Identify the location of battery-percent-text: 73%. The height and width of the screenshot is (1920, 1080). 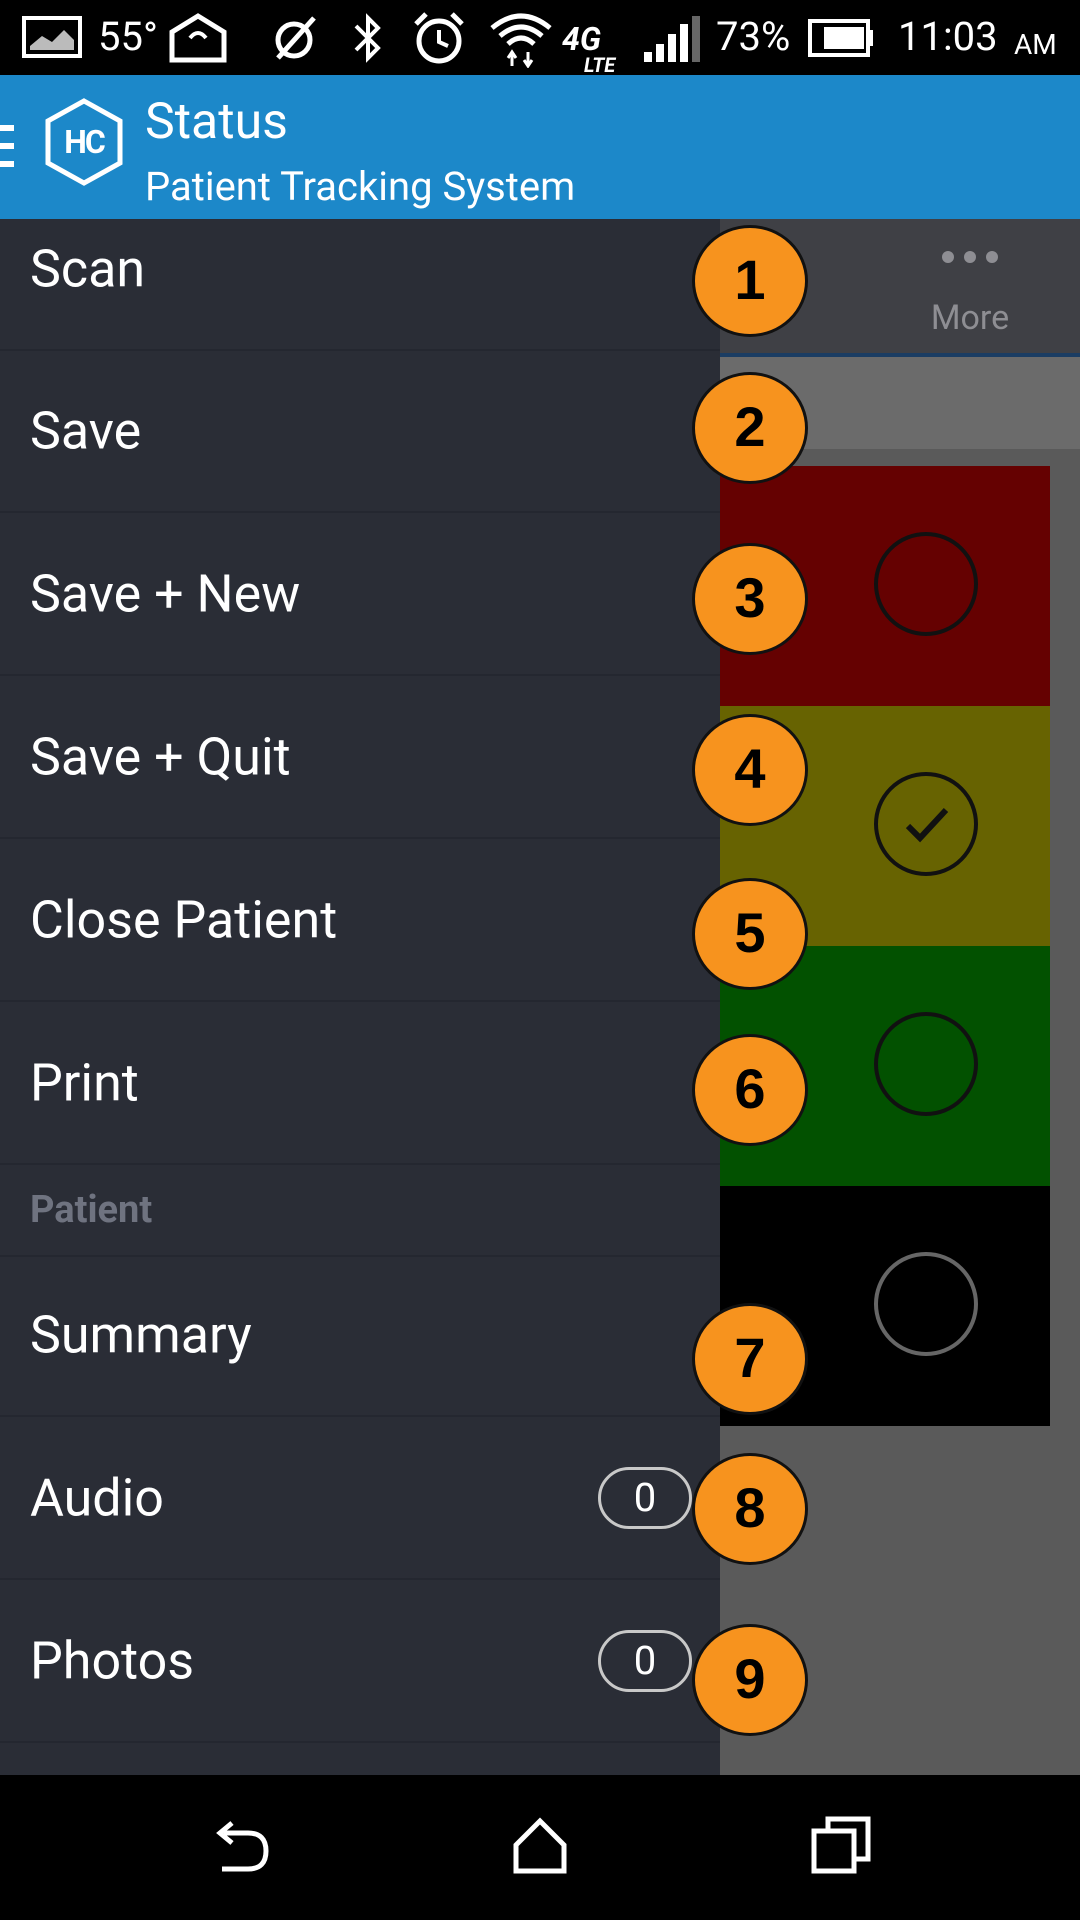
(753, 36).